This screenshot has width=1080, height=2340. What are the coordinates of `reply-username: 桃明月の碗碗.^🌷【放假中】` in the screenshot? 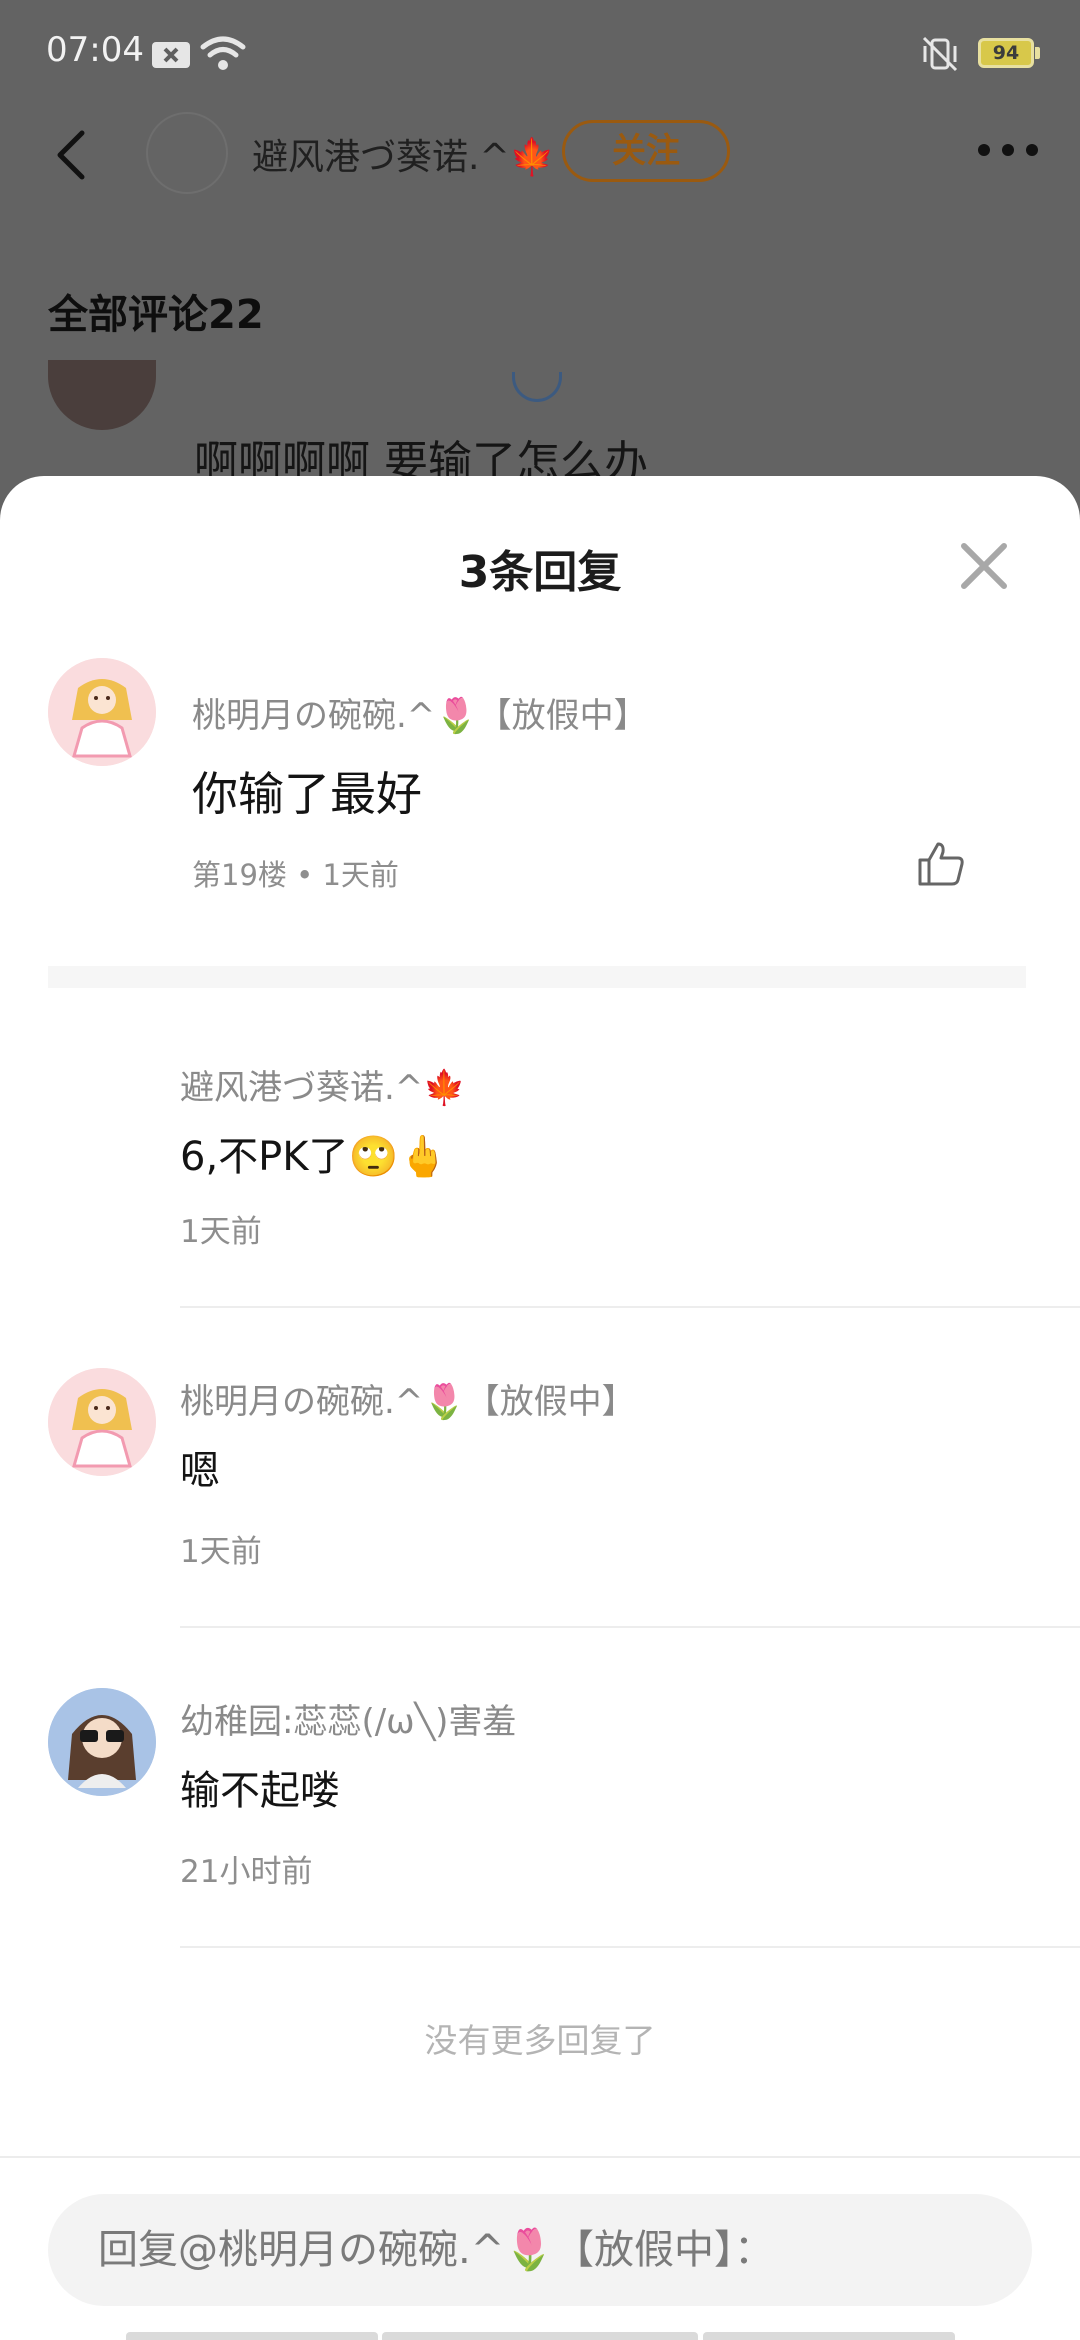 It's located at (408, 1398).